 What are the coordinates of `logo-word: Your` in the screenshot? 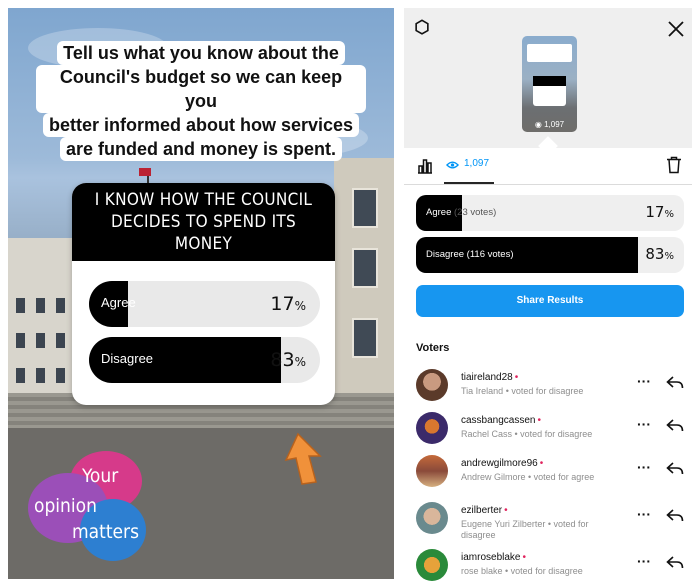 It's located at (100, 476).